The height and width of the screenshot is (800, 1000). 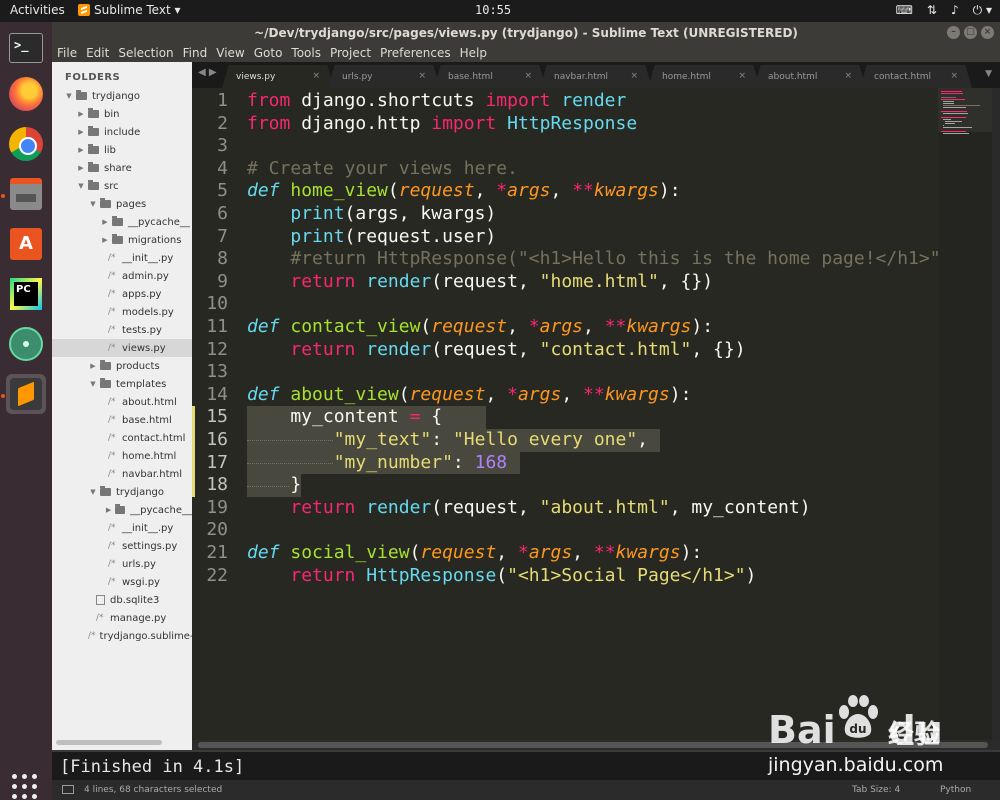 What do you see at coordinates (122, 168) in the screenshot?
I see `sidebar-folder: ▶ share` at bounding box center [122, 168].